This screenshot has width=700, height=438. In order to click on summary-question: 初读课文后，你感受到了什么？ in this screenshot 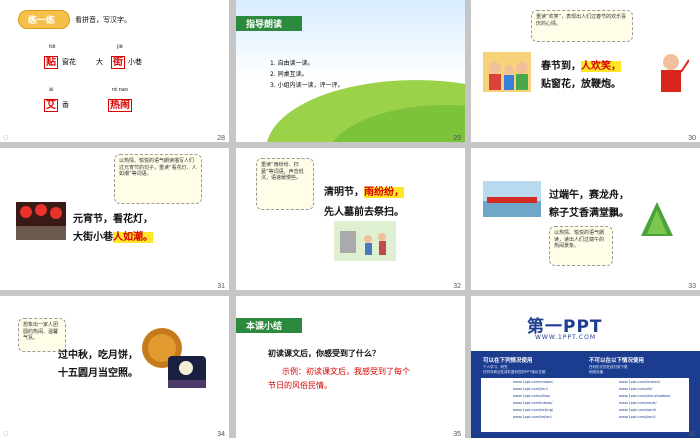, I will do `click(324, 353)`.